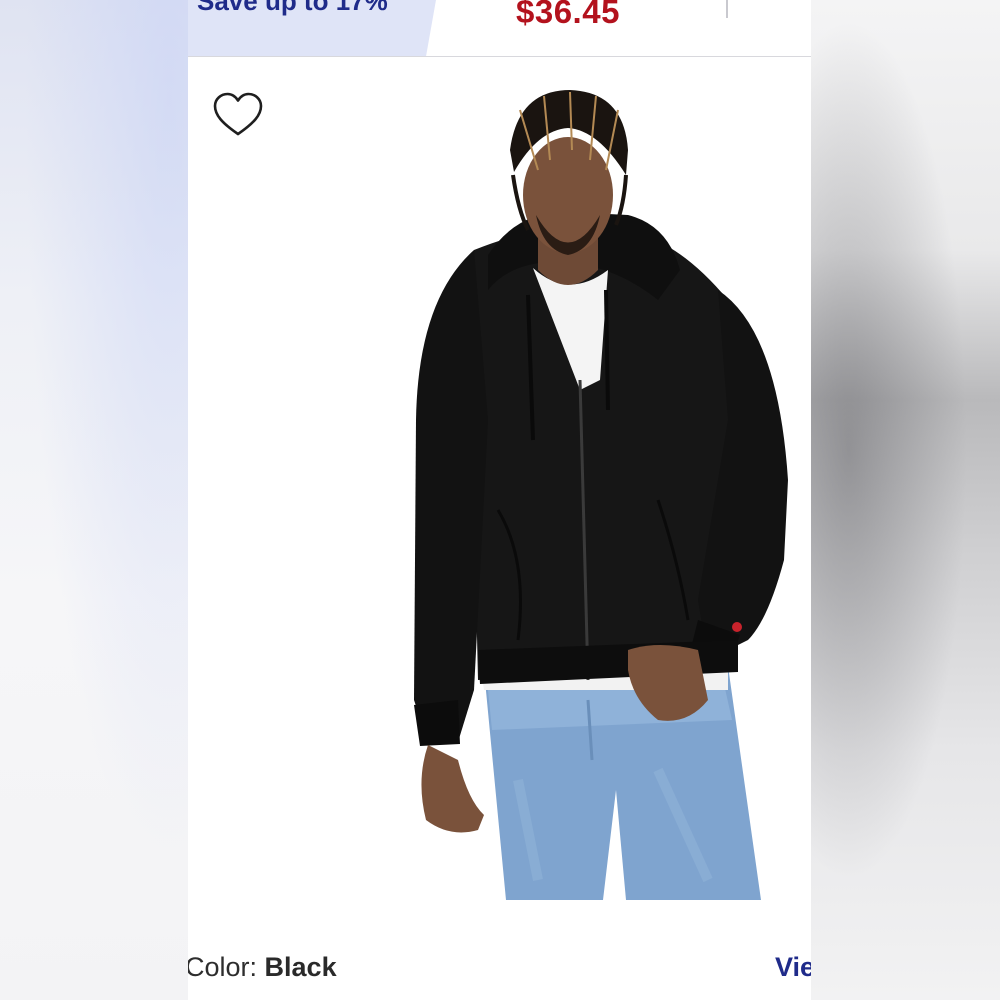 The image size is (1000, 1000). I want to click on favorite-button, so click(238, 116).